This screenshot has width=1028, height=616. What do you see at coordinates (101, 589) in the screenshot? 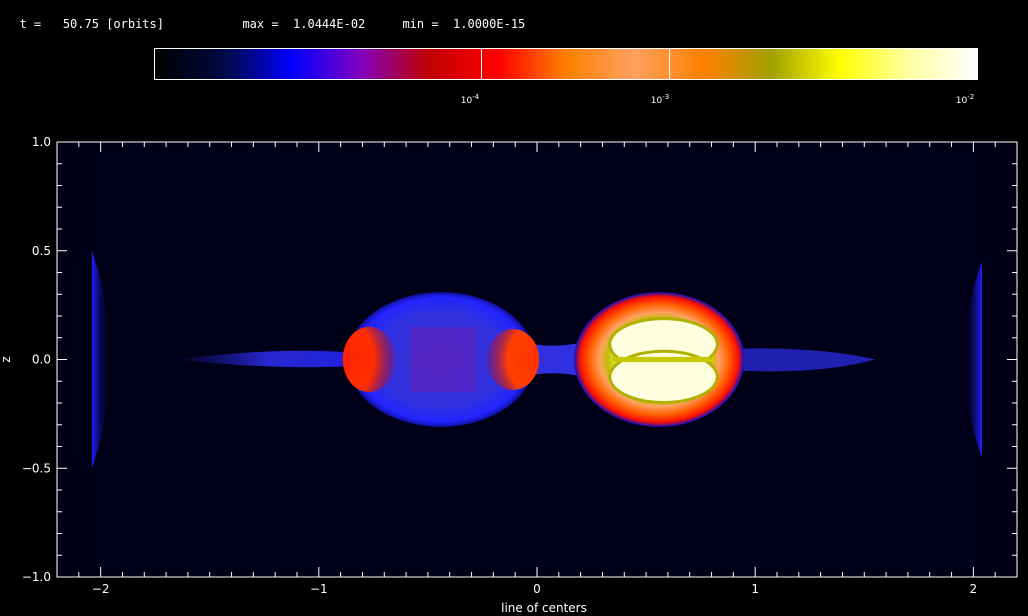
I see `x-tick-label: −2` at bounding box center [101, 589].